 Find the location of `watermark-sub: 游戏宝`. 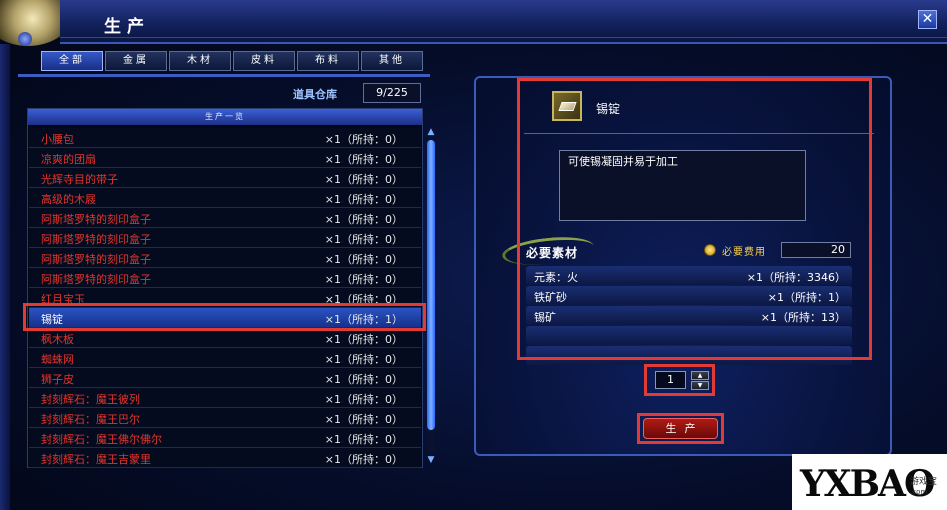

watermark-sub: 游戏宝 is located at coordinates (924, 482).